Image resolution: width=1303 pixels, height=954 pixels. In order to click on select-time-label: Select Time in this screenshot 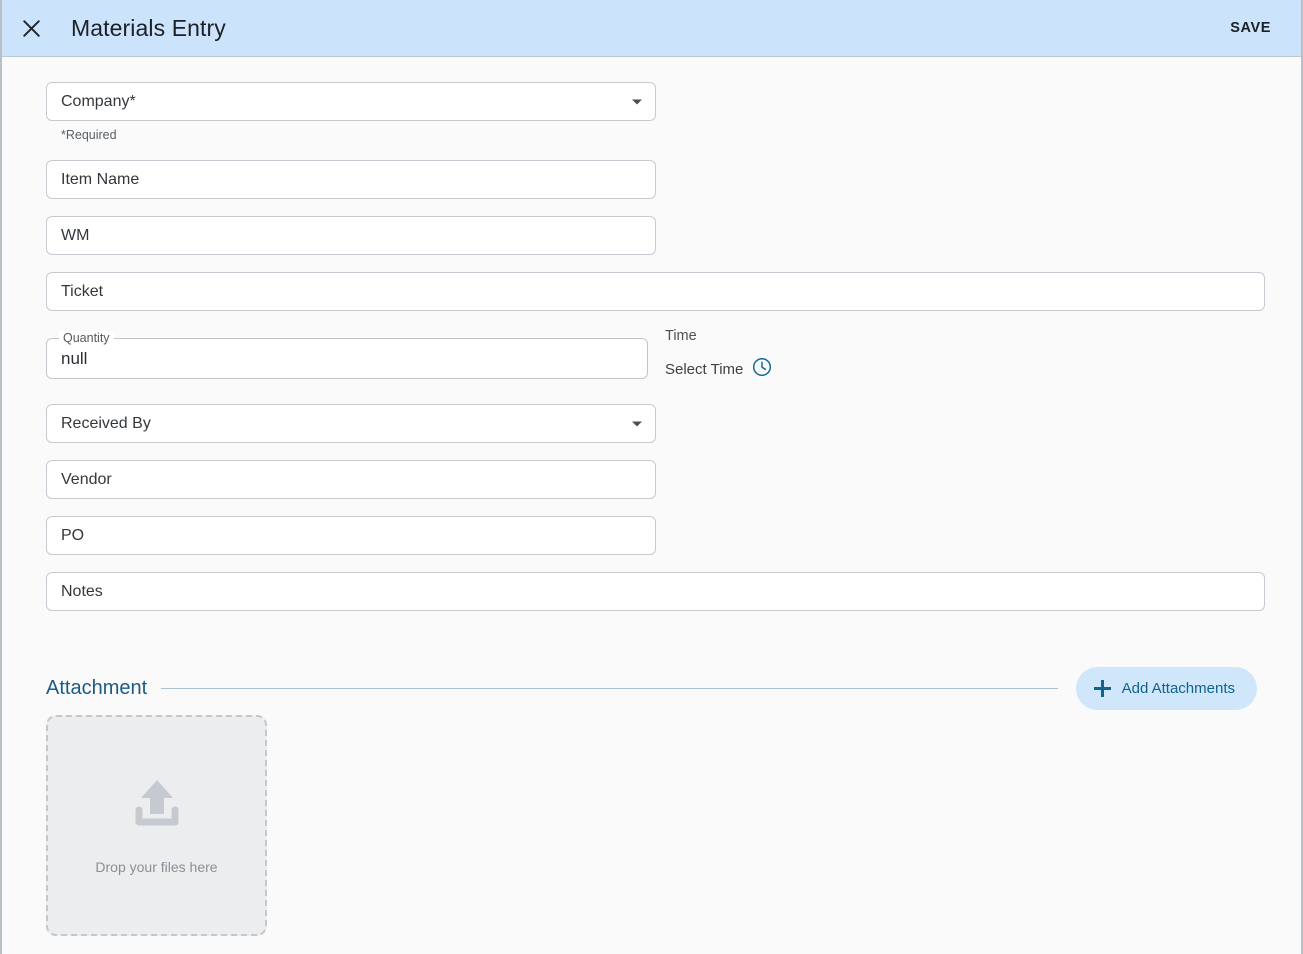, I will do `click(704, 369)`.